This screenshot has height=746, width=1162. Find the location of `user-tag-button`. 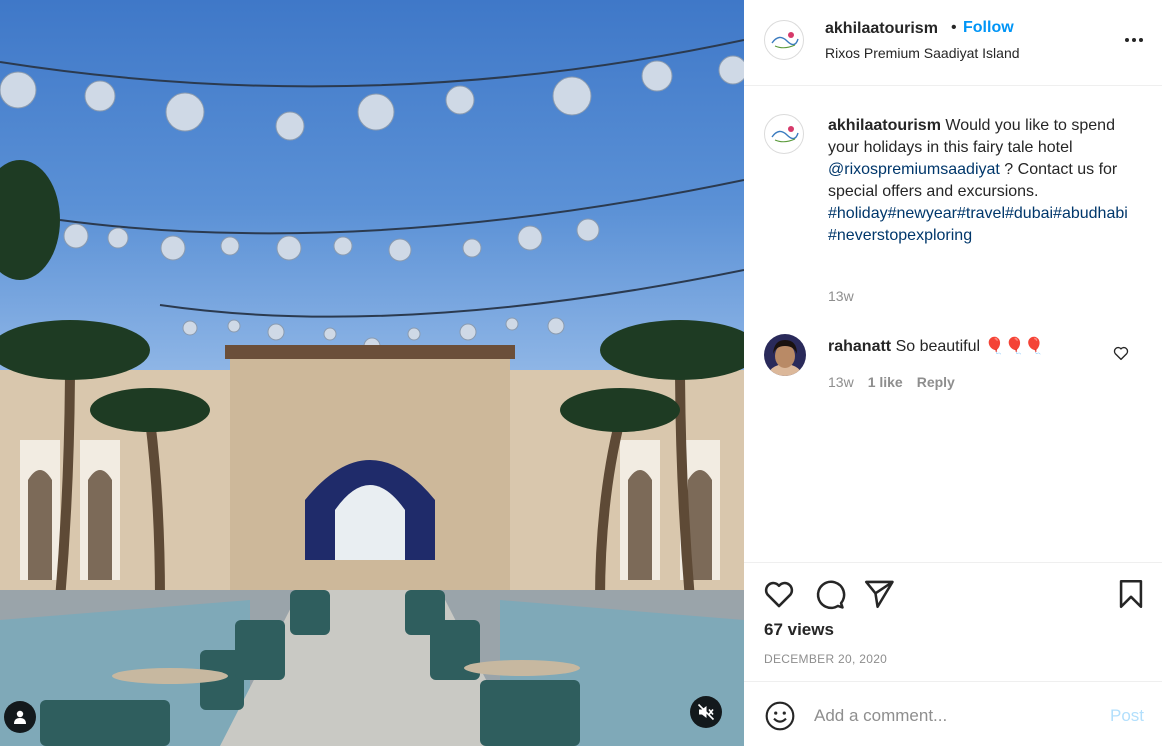

user-tag-button is located at coordinates (20, 717).